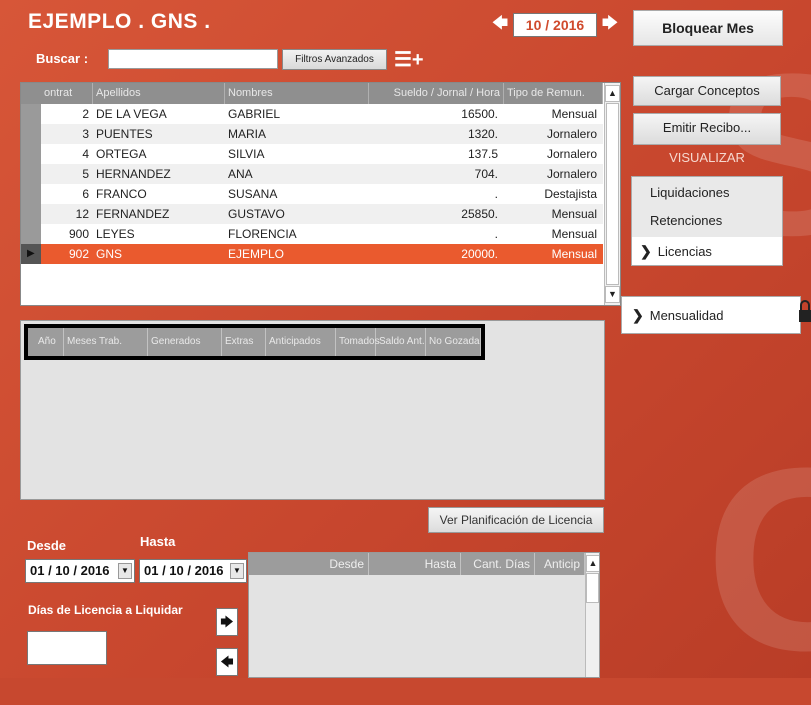 The image size is (811, 705). I want to click on table-row: 2 DE LA VEGA GABRIEL 16500. Mensual, so click(312, 114).